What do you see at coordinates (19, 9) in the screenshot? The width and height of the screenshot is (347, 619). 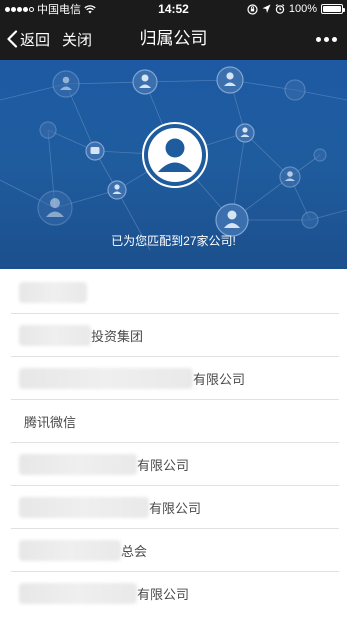 I see `signal-strength-icon` at bounding box center [19, 9].